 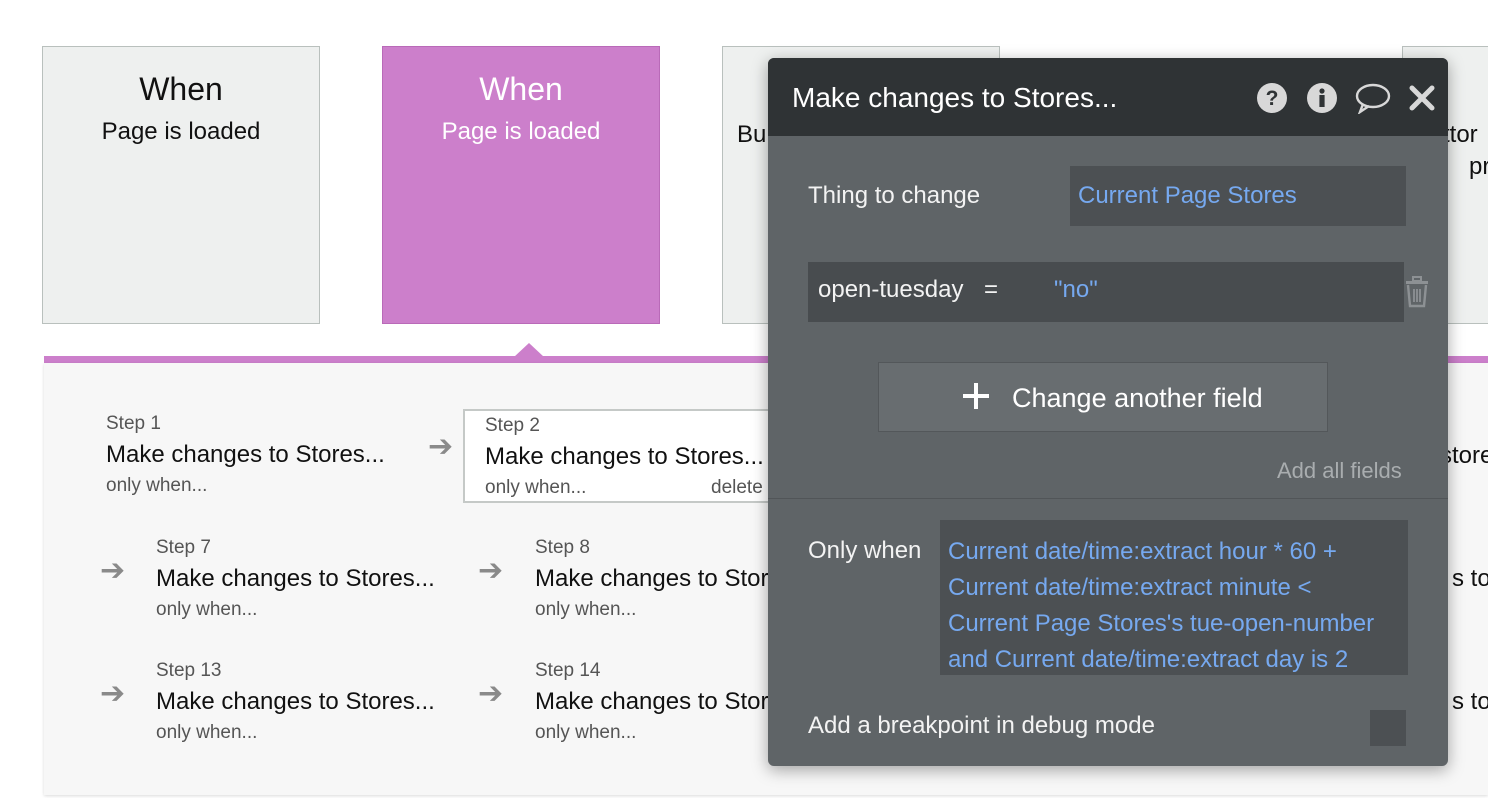 What do you see at coordinates (1148, 659) in the screenshot?
I see `expression-line: and Current date/time:extract day is 2` at bounding box center [1148, 659].